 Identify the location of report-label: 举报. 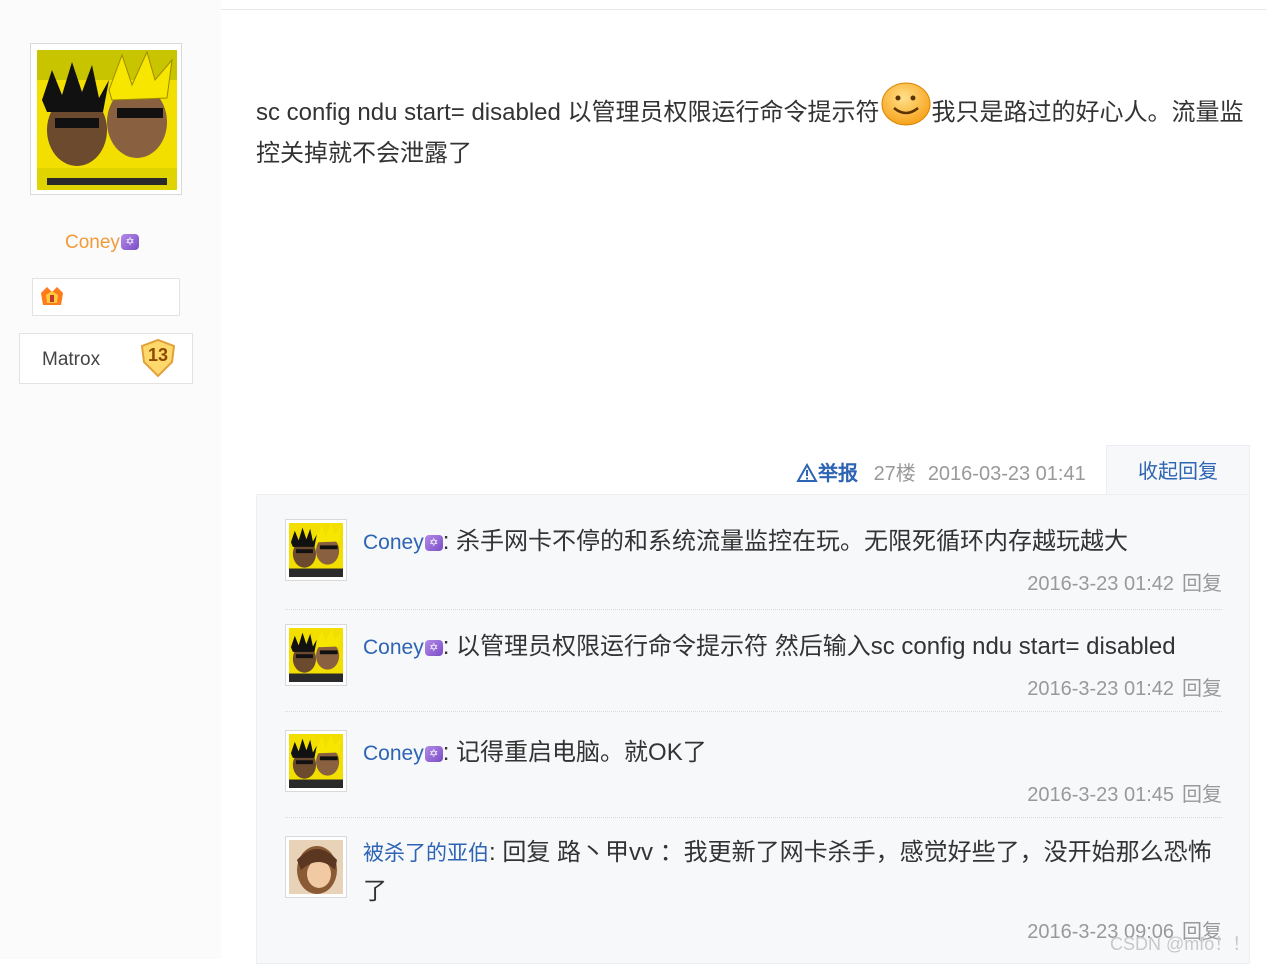
(838, 474).